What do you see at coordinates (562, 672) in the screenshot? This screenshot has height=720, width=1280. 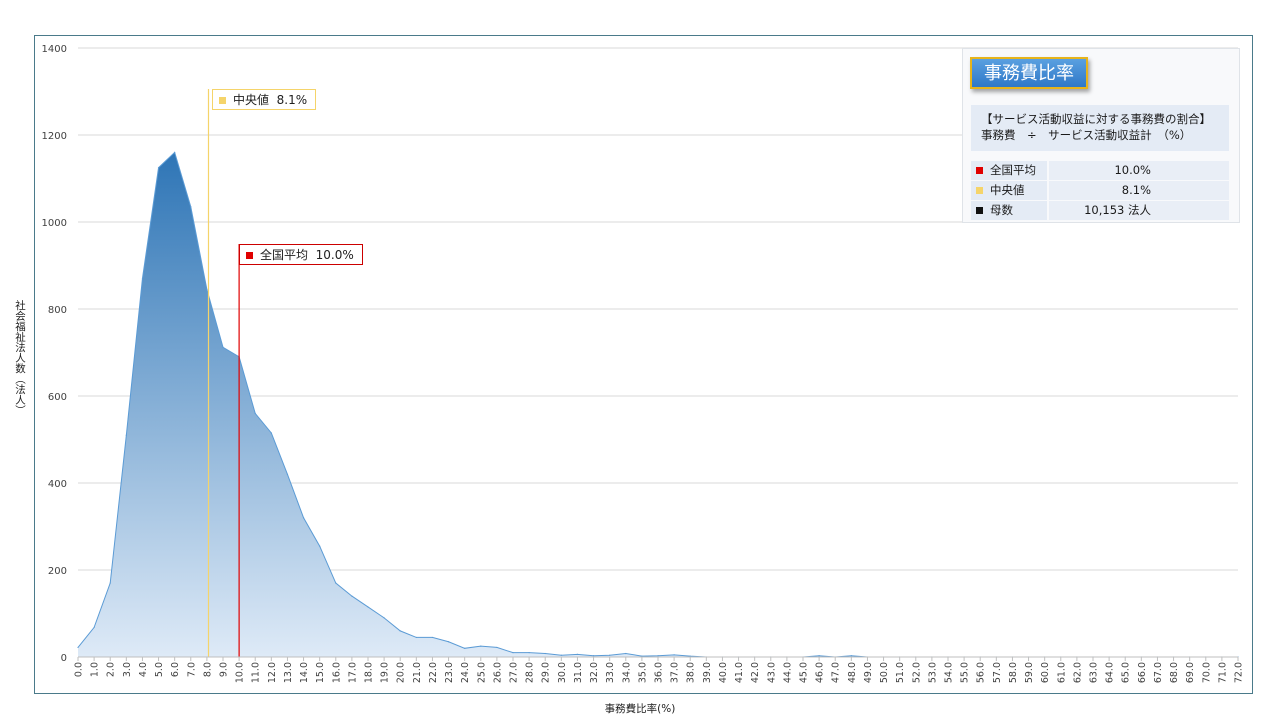 I see `x-tick-label: 30.0` at bounding box center [562, 672].